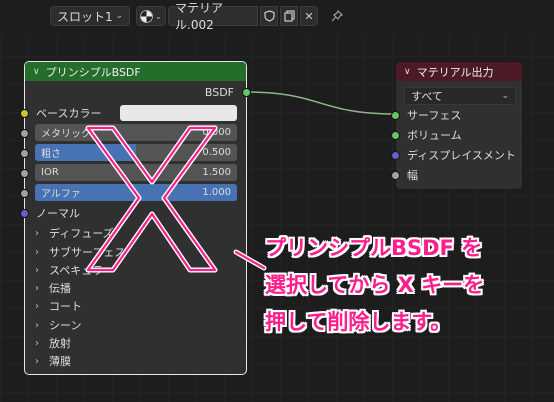  What do you see at coordinates (375, 285) in the screenshot?
I see `callout-line-2: 選択してから X キーを` at bounding box center [375, 285].